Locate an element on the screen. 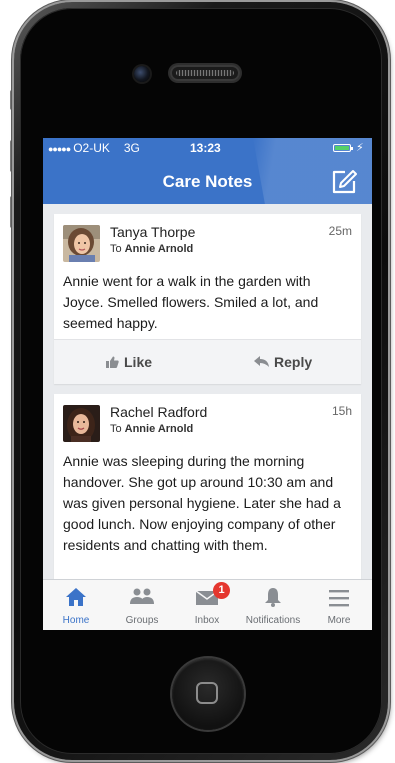 This screenshot has width=395, height=763. battery-icon is located at coordinates (343, 148).